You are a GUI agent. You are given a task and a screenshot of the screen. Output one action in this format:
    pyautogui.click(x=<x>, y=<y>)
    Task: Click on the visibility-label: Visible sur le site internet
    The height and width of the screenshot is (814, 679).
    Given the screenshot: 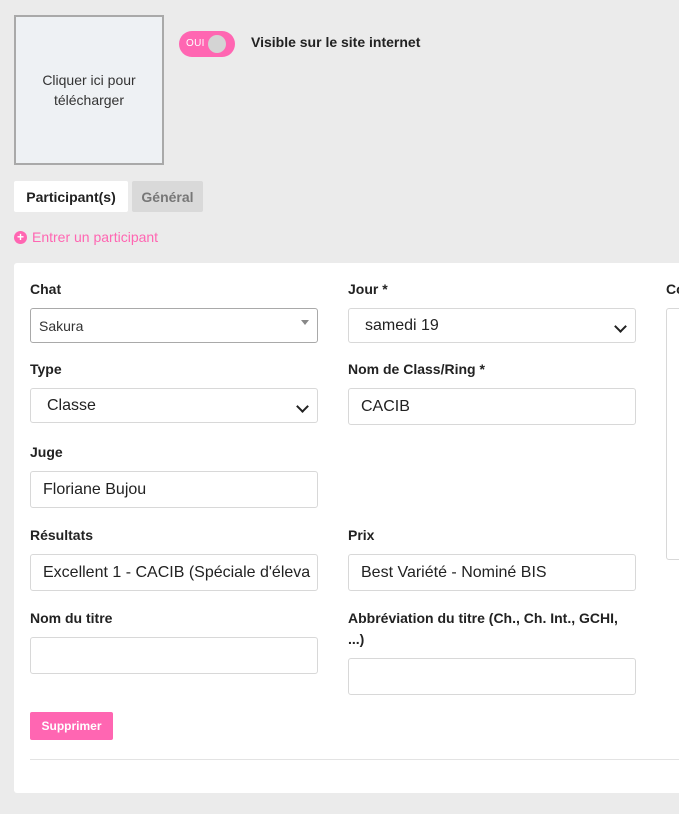 What is the action you would take?
    pyautogui.click(x=336, y=42)
    